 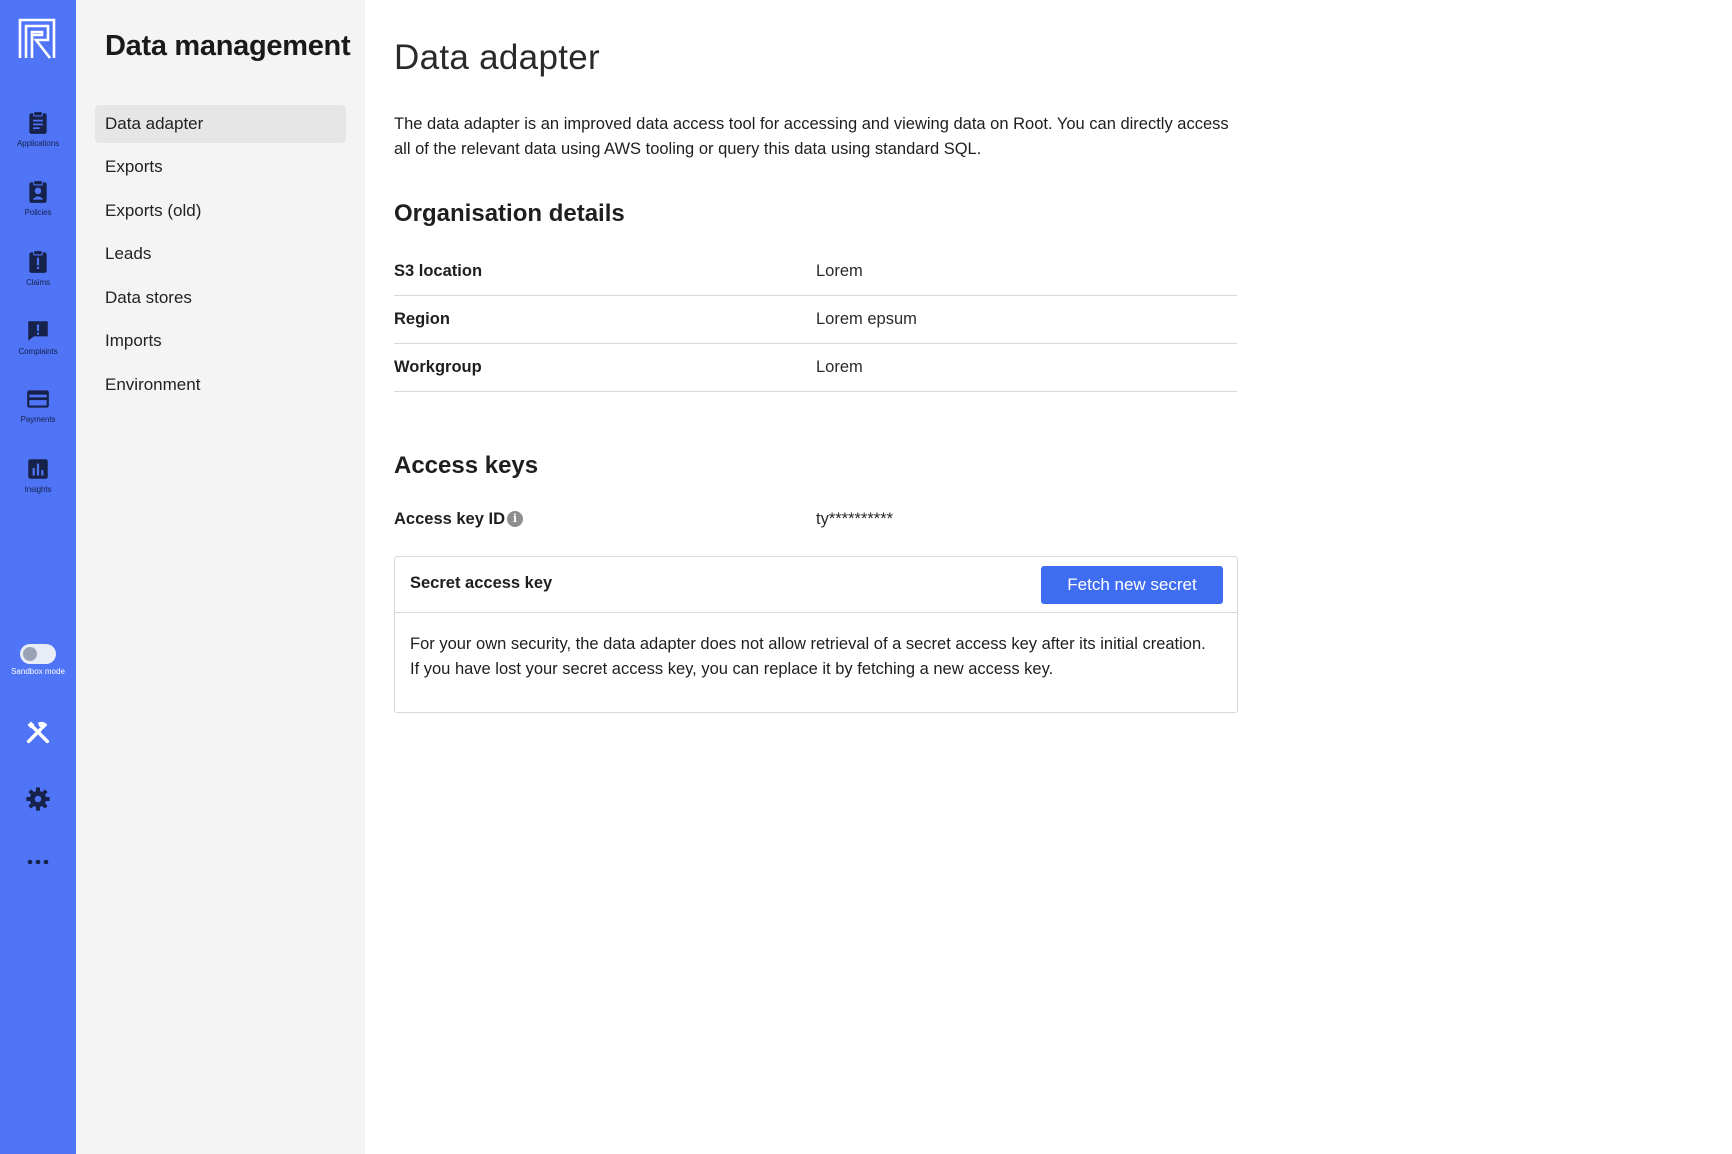 What do you see at coordinates (38, 399) in the screenshot?
I see `credit-card-icon` at bounding box center [38, 399].